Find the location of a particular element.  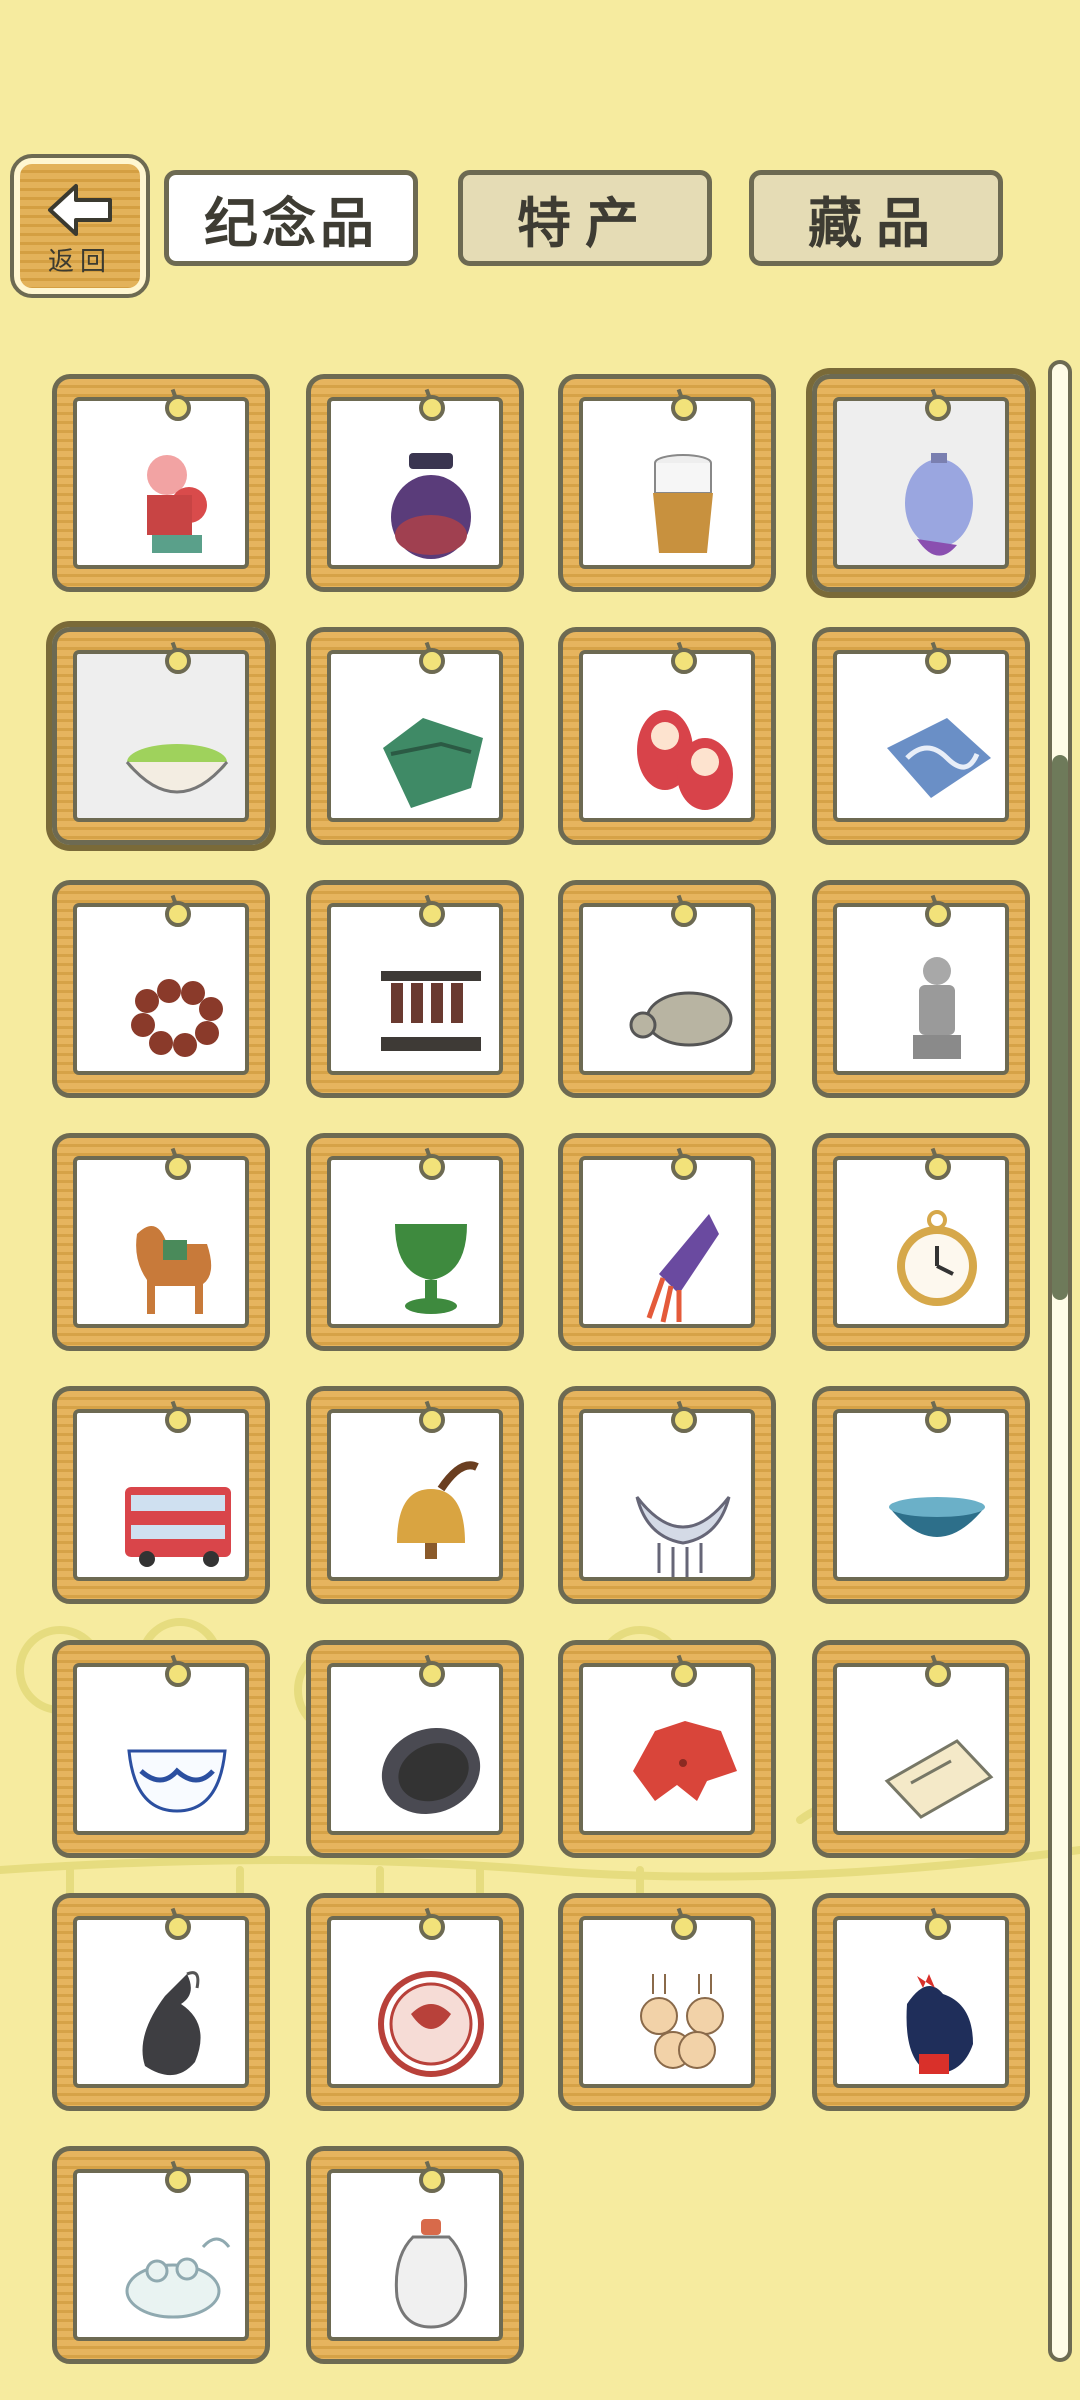

porcelain-cup-icon is located at coordinates (177, 1781).